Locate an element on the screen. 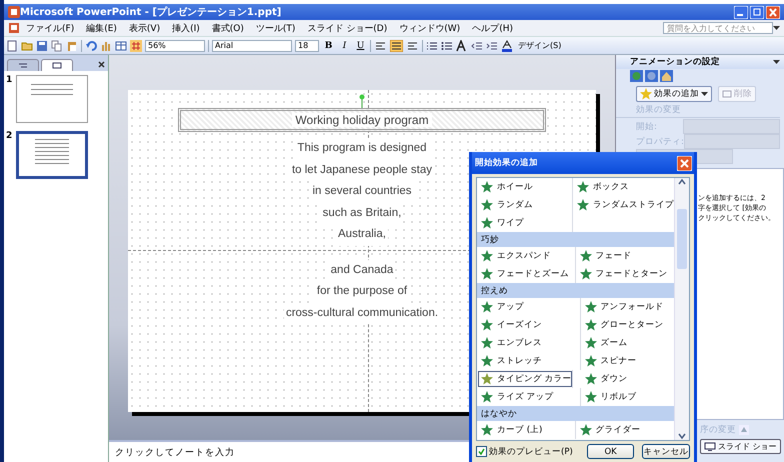  align-left-icon is located at coordinates (380, 46).